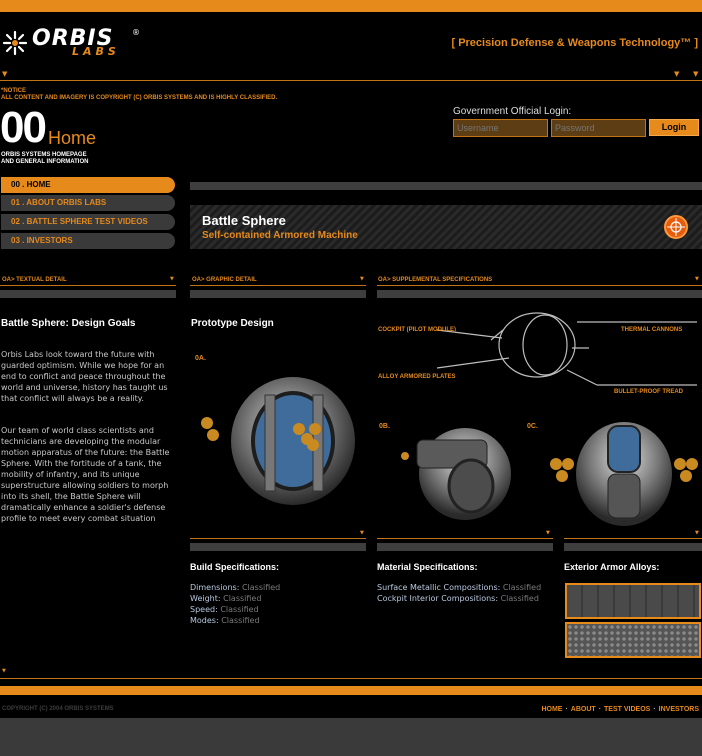 This screenshot has width=702, height=756. Describe the element at coordinates (583, 709) in the screenshot. I see `footer-link-about: ABOUT` at that location.